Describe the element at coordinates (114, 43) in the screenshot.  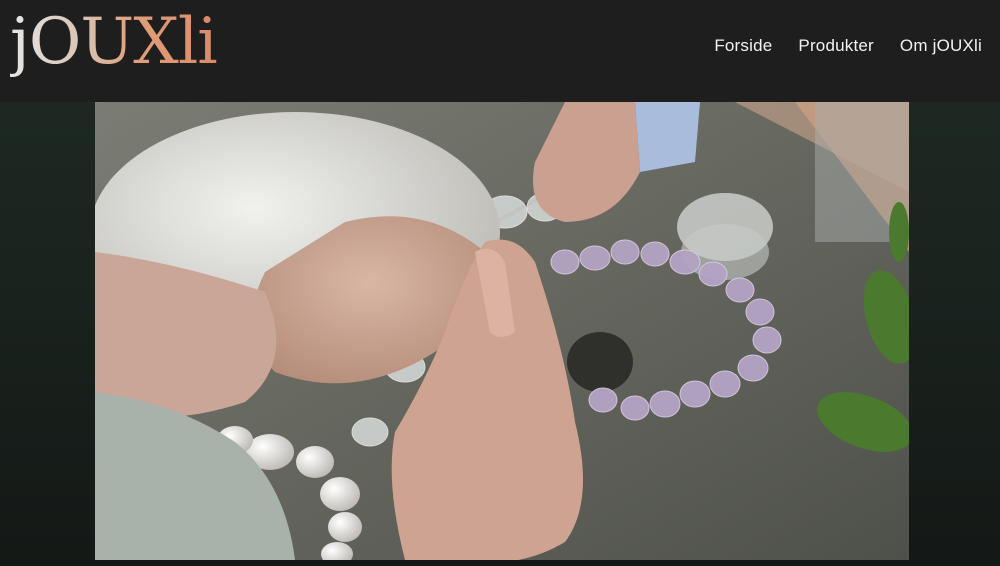
I see `site-logo: jOUXli` at that location.